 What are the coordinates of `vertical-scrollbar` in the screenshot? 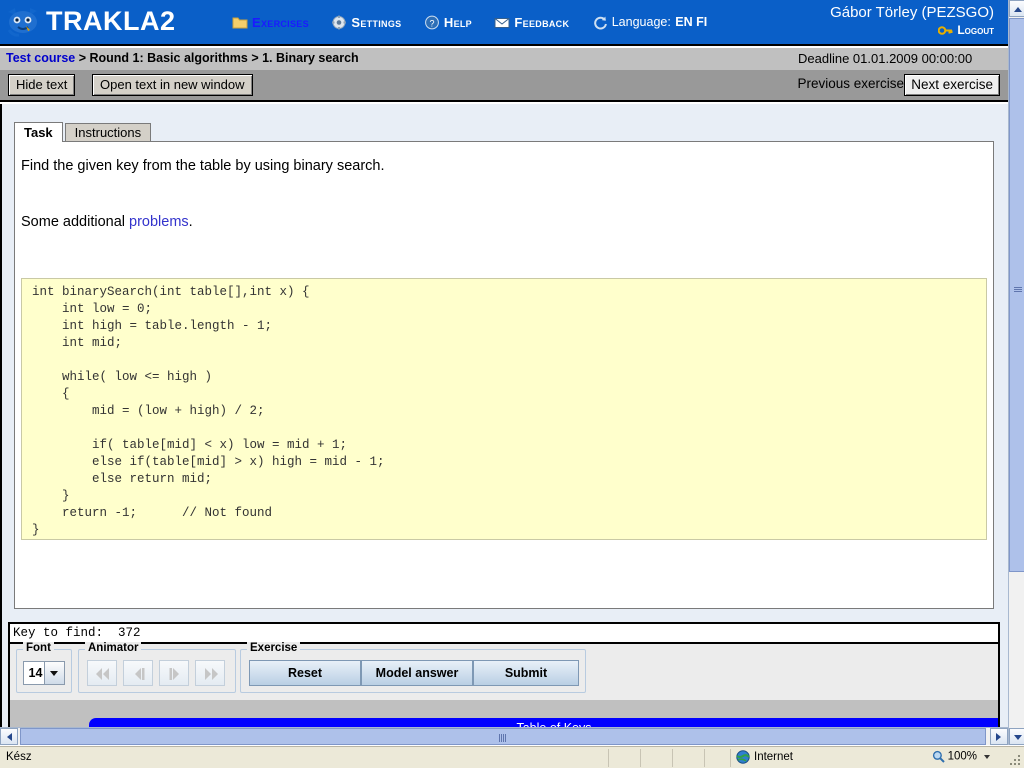 It's located at (1016, 372).